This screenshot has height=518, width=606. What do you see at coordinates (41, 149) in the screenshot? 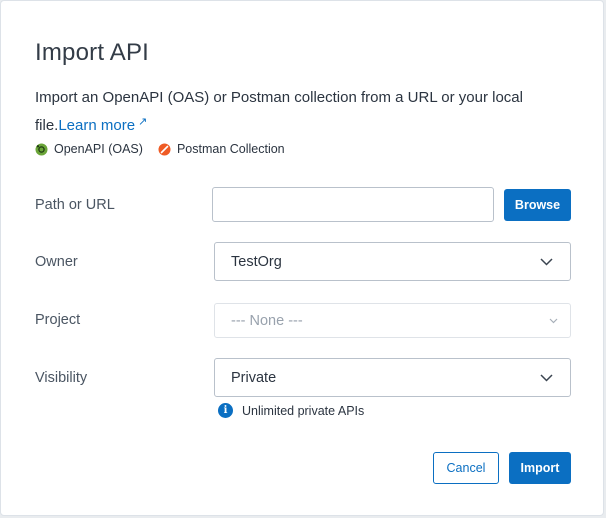
I see `openapi-icon` at bounding box center [41, 149].